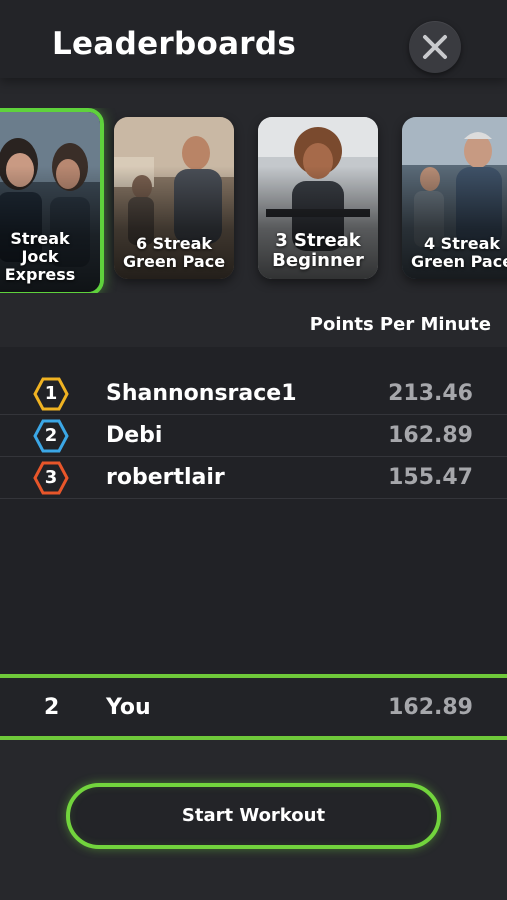 The image size is (507, 900). What do you see at coordinates (174, 44) in the screenshot?
I see `page-title: Leaderboards` at bounding box center [174, 44].